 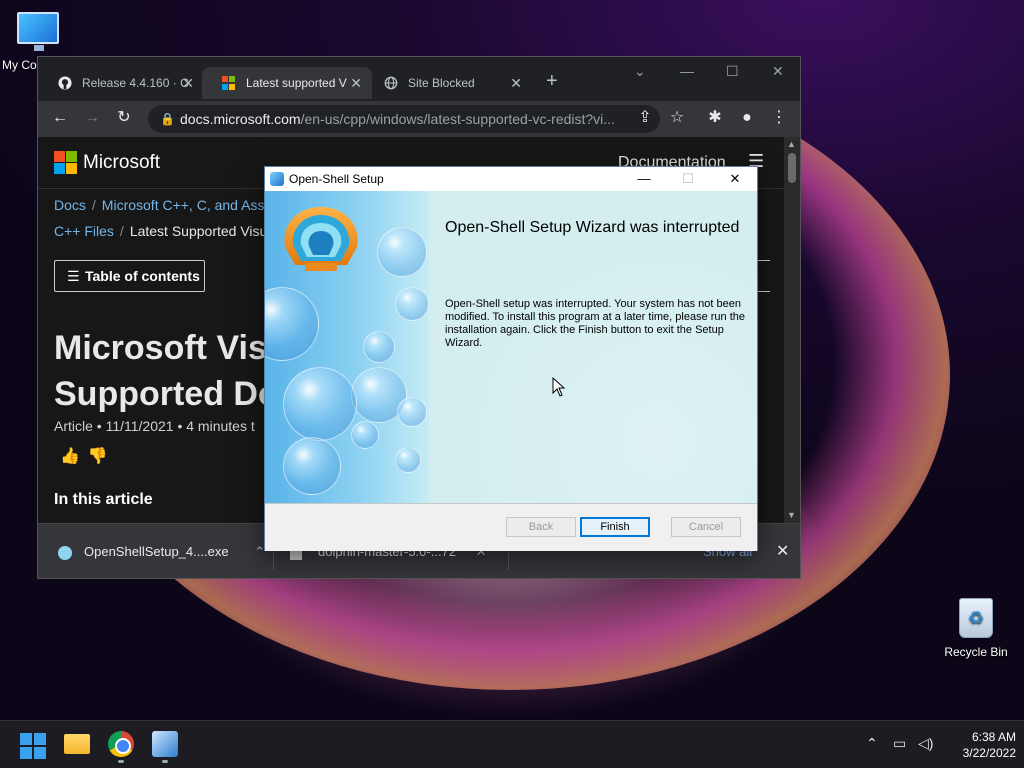 I want to click on cancel-button: Cancel, so click(x=706, y=527).